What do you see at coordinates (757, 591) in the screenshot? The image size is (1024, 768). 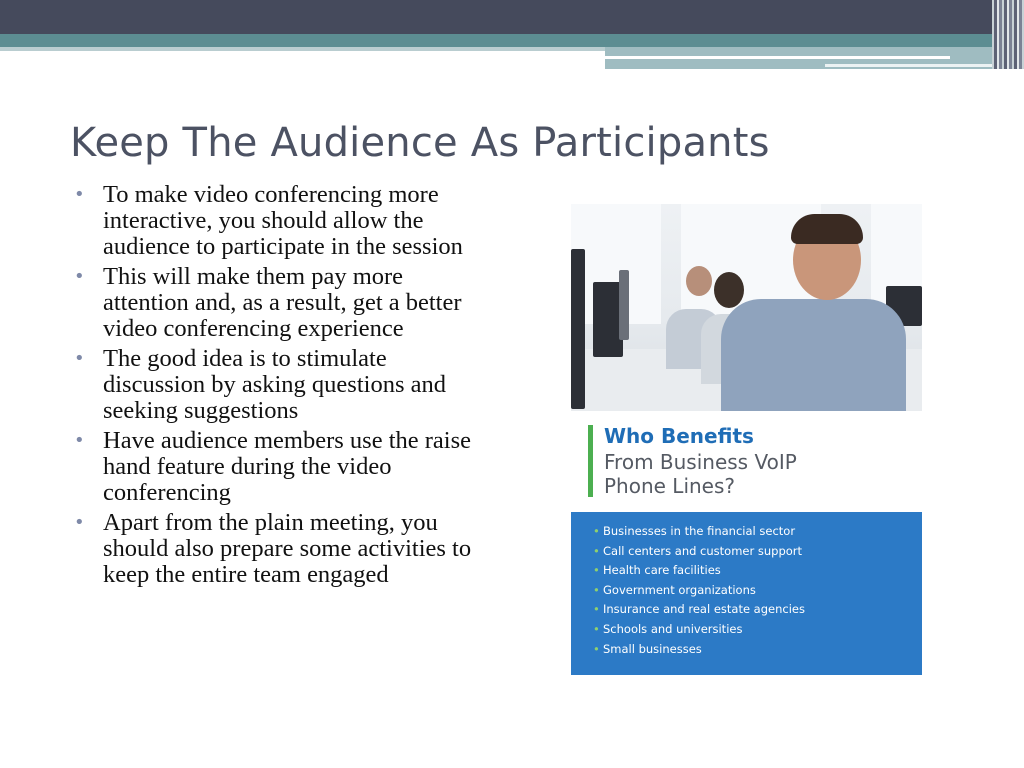 I see `benefit-item: Government organizations` at bounding box center [757, 591].